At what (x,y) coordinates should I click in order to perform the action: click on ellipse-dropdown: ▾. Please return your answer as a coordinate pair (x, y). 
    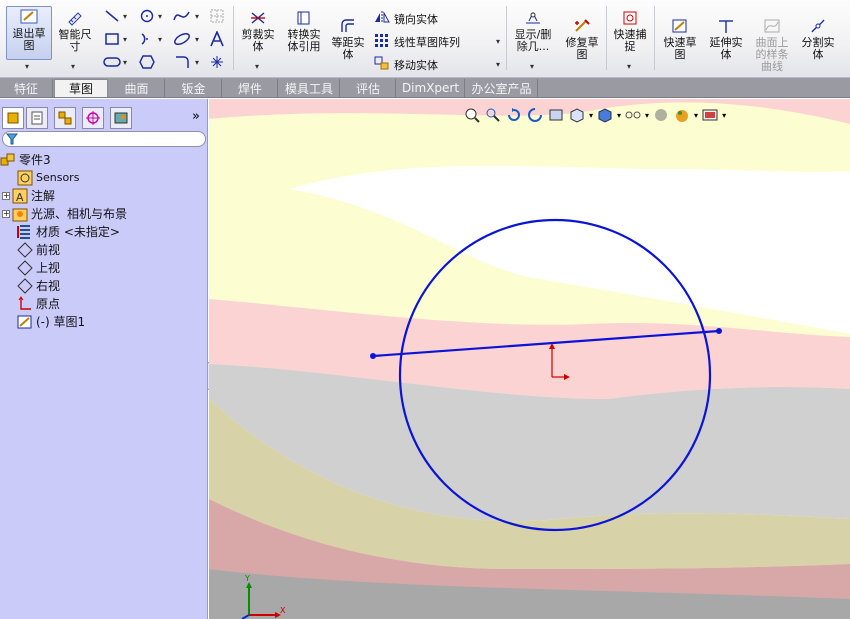
    Looking at the image, I should click on (197, 39).